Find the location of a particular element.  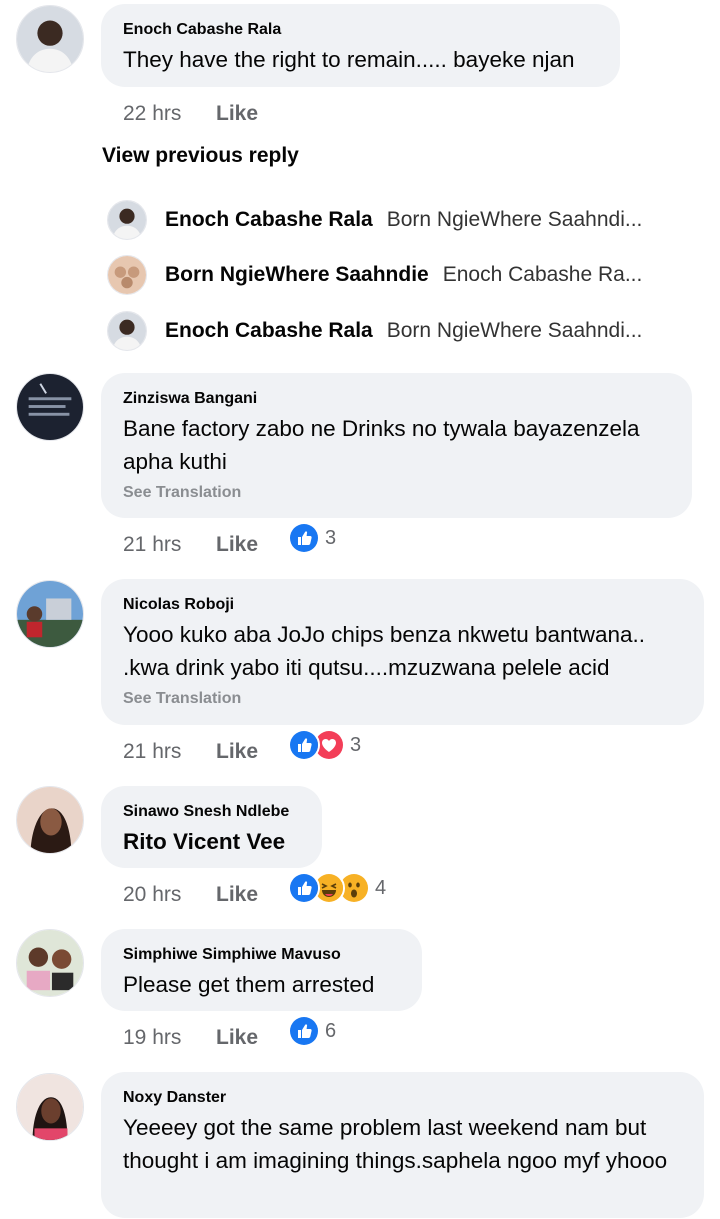

comment-time: 22 hrs is located at coordinates (169, 114).